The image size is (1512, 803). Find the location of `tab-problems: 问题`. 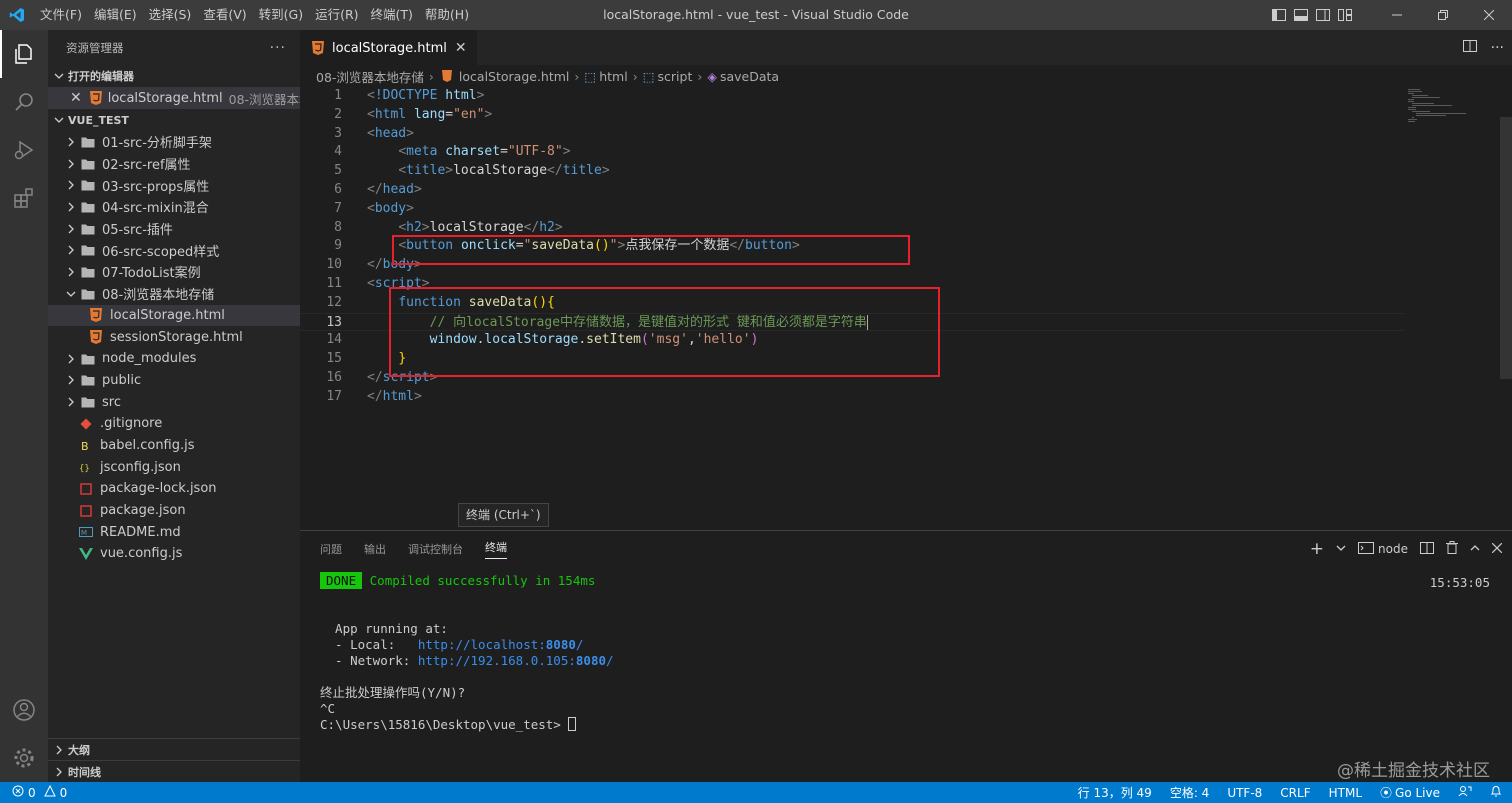

tab-problems: 问题 is located at coordinates (331, 549).